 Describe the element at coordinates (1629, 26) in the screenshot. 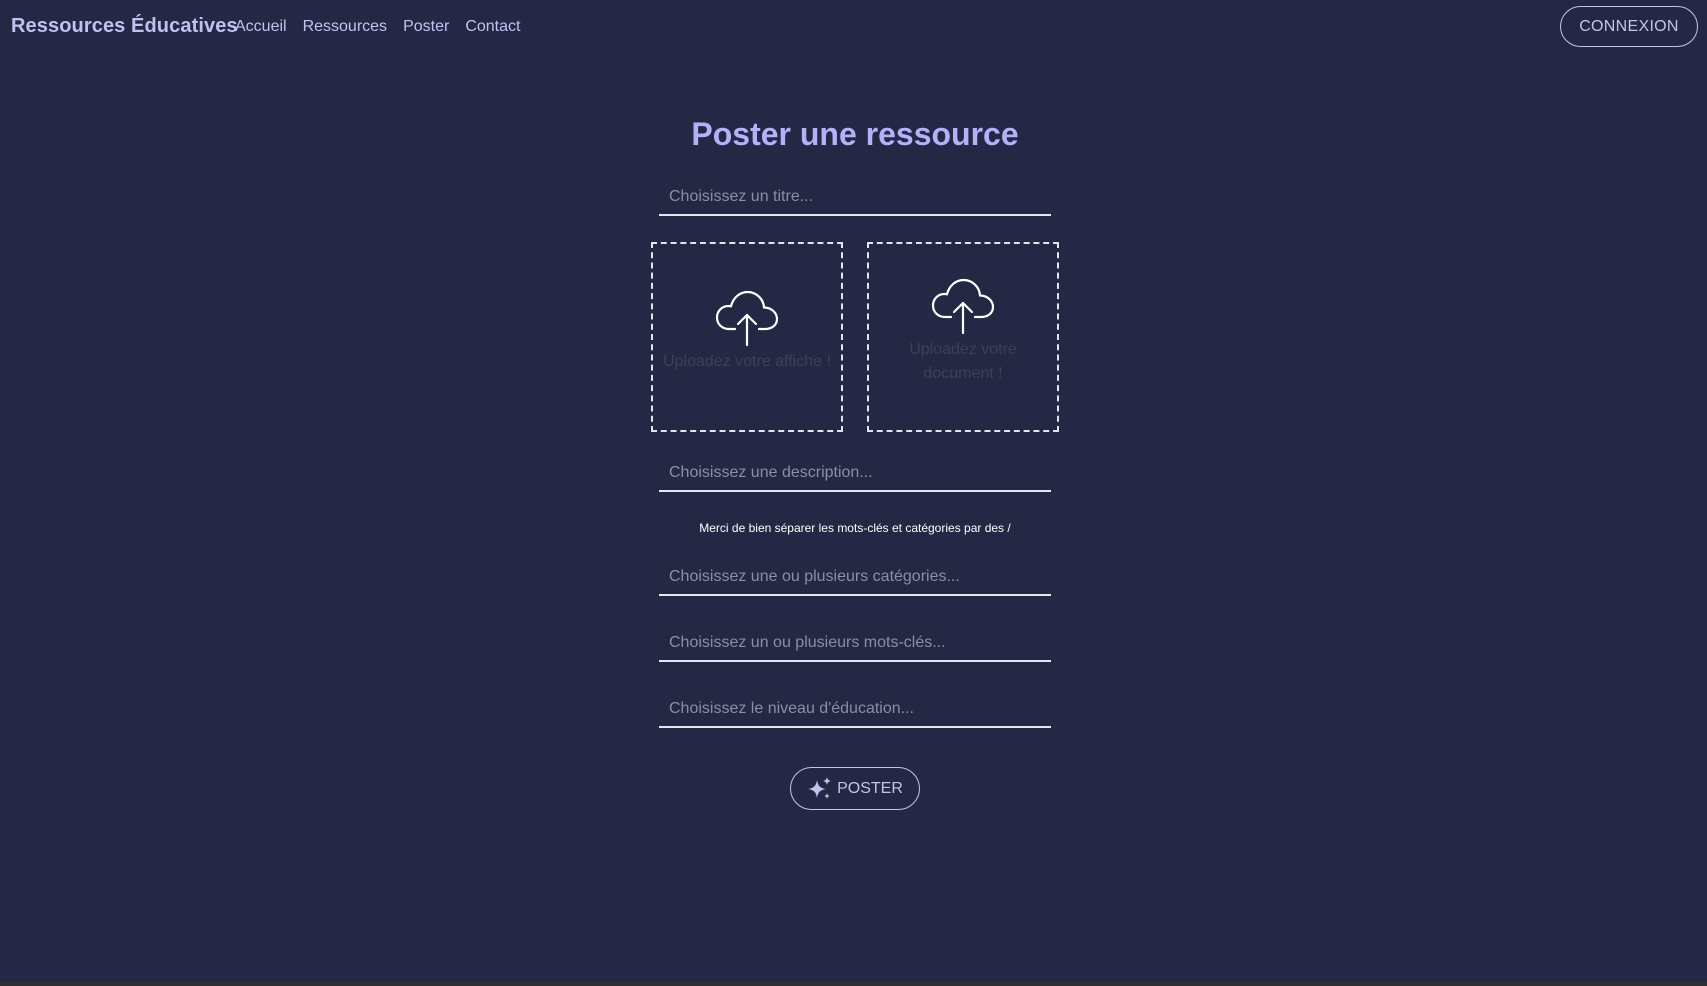

I see `login-button: CONNEXION` at that location.